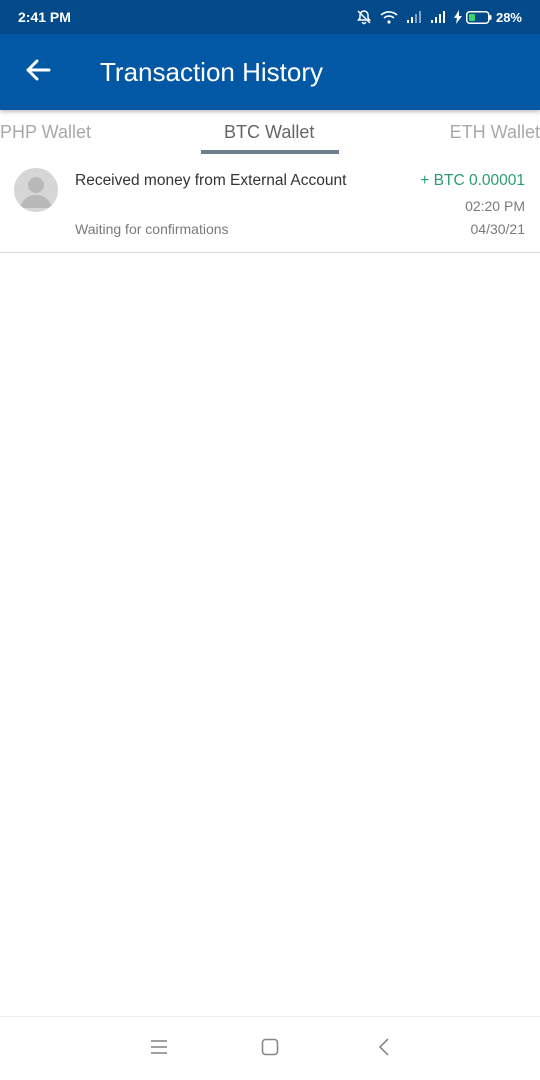 Image resolution: width=540 pixels, height=1080 pixels. Describe the element at coordinates (364, 17) in the screenshot. I see `mute-icon` at that location.